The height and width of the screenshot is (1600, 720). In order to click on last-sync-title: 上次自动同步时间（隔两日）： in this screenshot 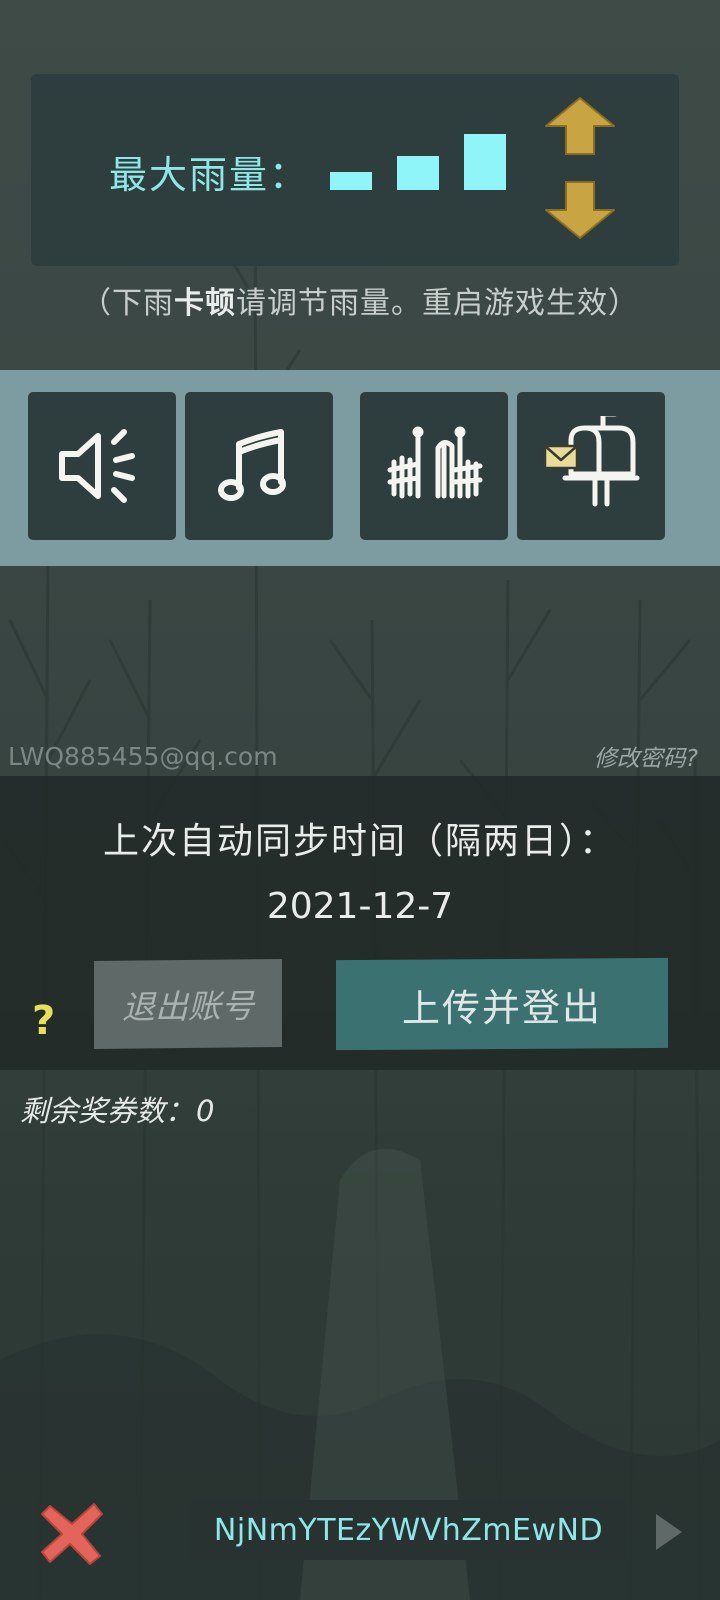, I will do `click(359, 841)`.